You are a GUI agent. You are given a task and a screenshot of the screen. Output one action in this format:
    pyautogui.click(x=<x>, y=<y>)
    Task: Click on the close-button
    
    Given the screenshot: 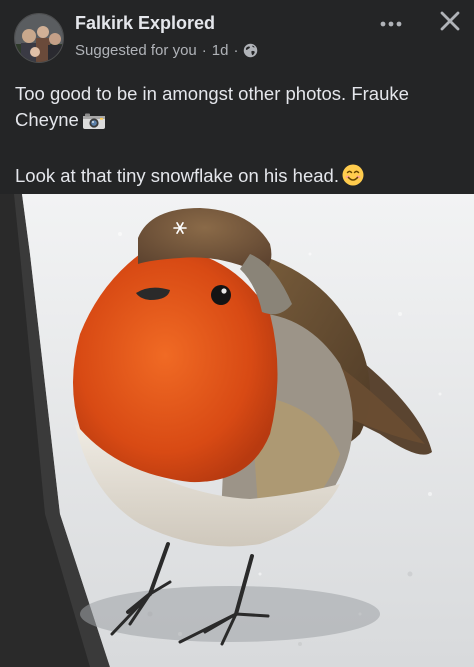 What is the action you would take?
    pyautogui.click(x=450, y=23)
    